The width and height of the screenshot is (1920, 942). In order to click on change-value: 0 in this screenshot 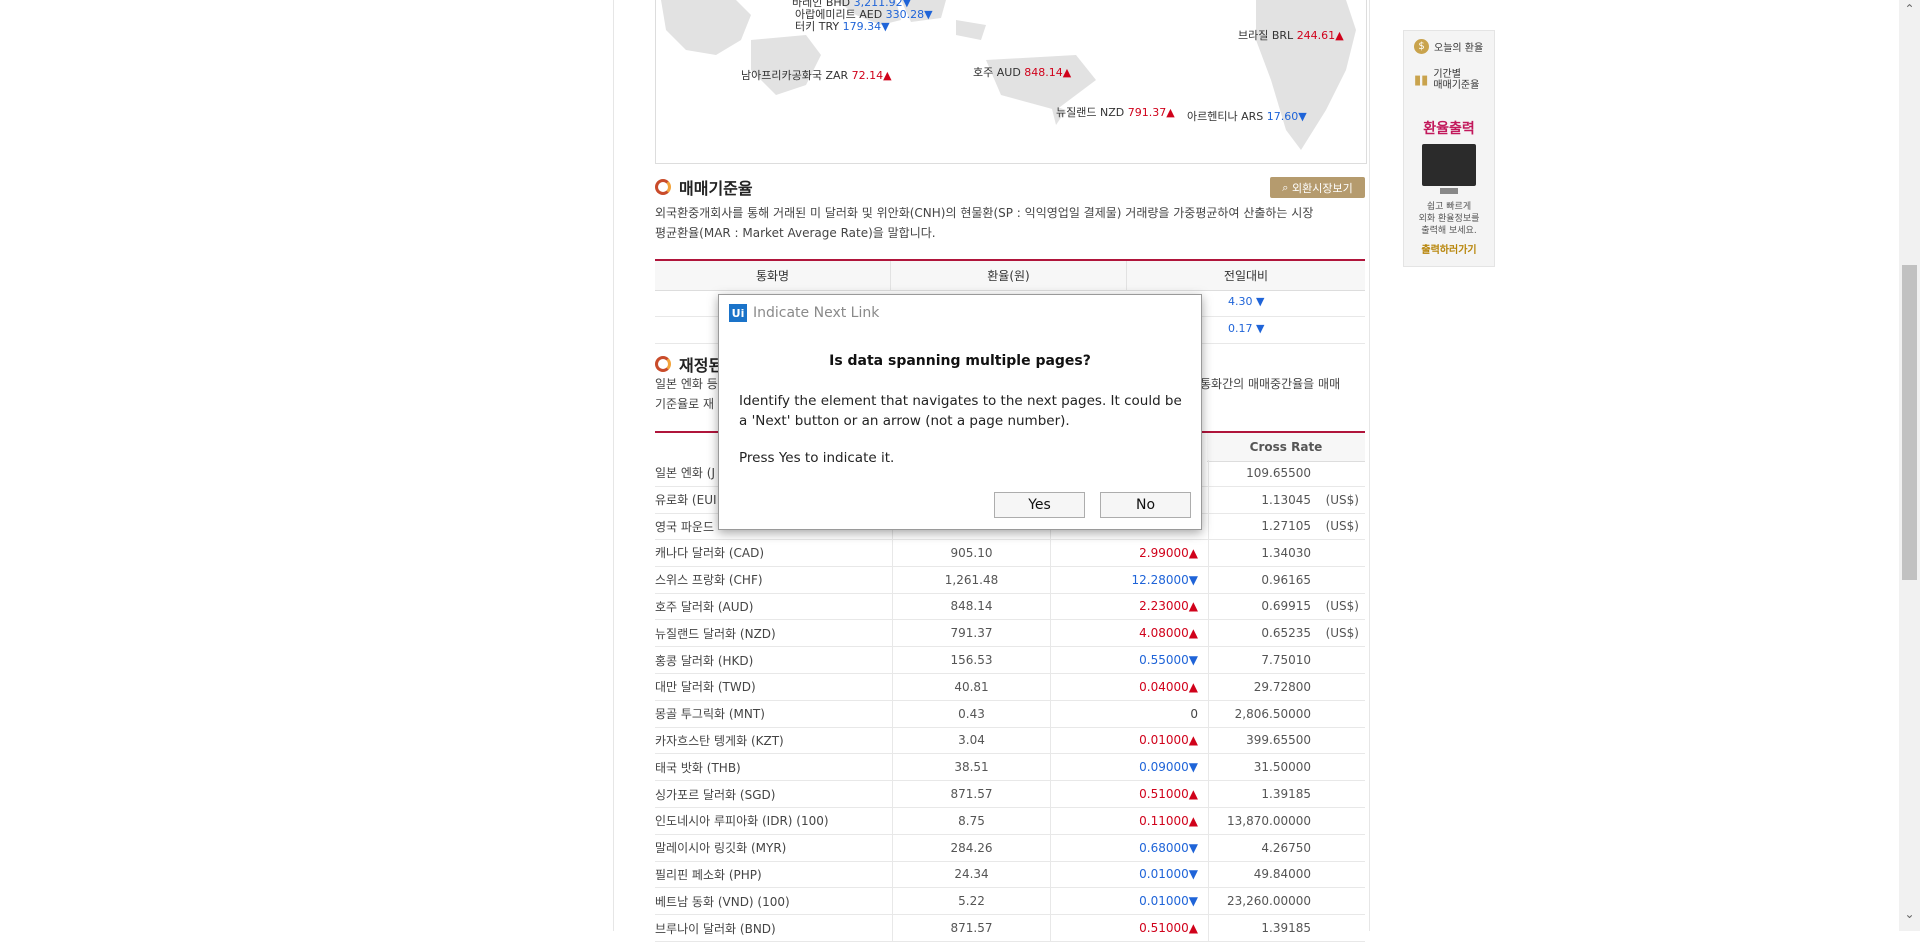, I will do `click(1130, 713)`.